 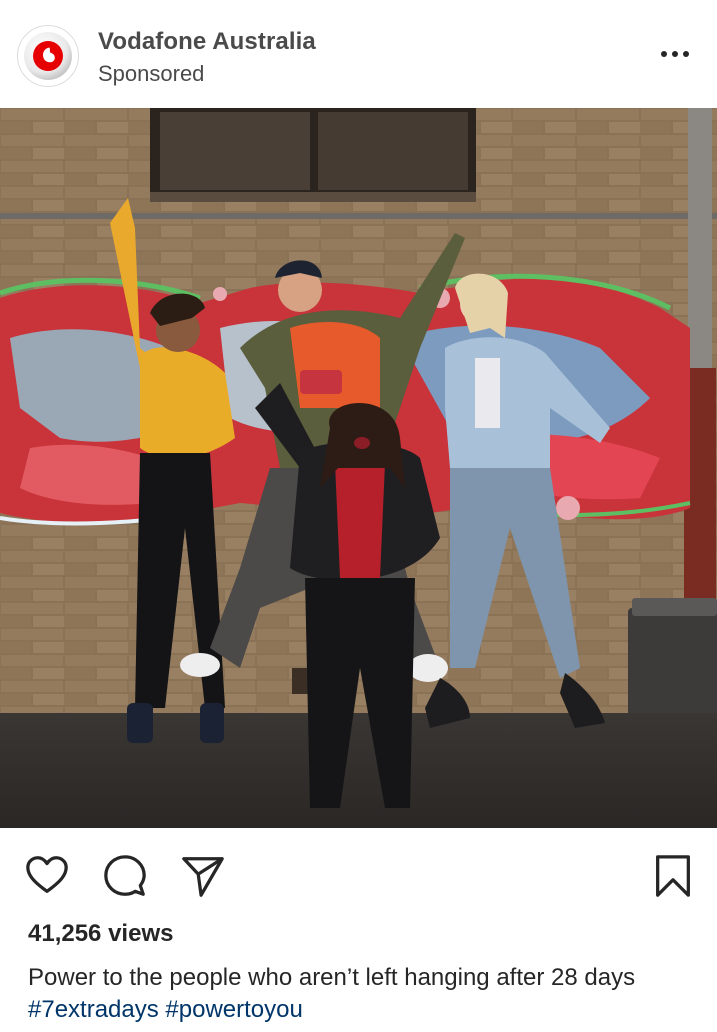 What do you see at coordinates (151, 74) in the screenshot?
I see `sponsored-label: Sponsored` at bounding box center [151, 74].